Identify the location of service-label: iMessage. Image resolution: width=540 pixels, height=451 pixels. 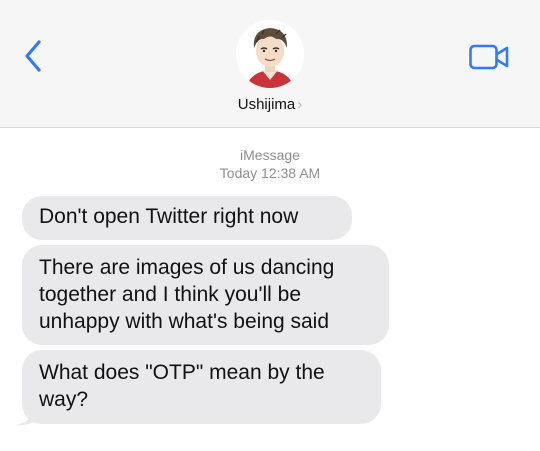
(270, 155).